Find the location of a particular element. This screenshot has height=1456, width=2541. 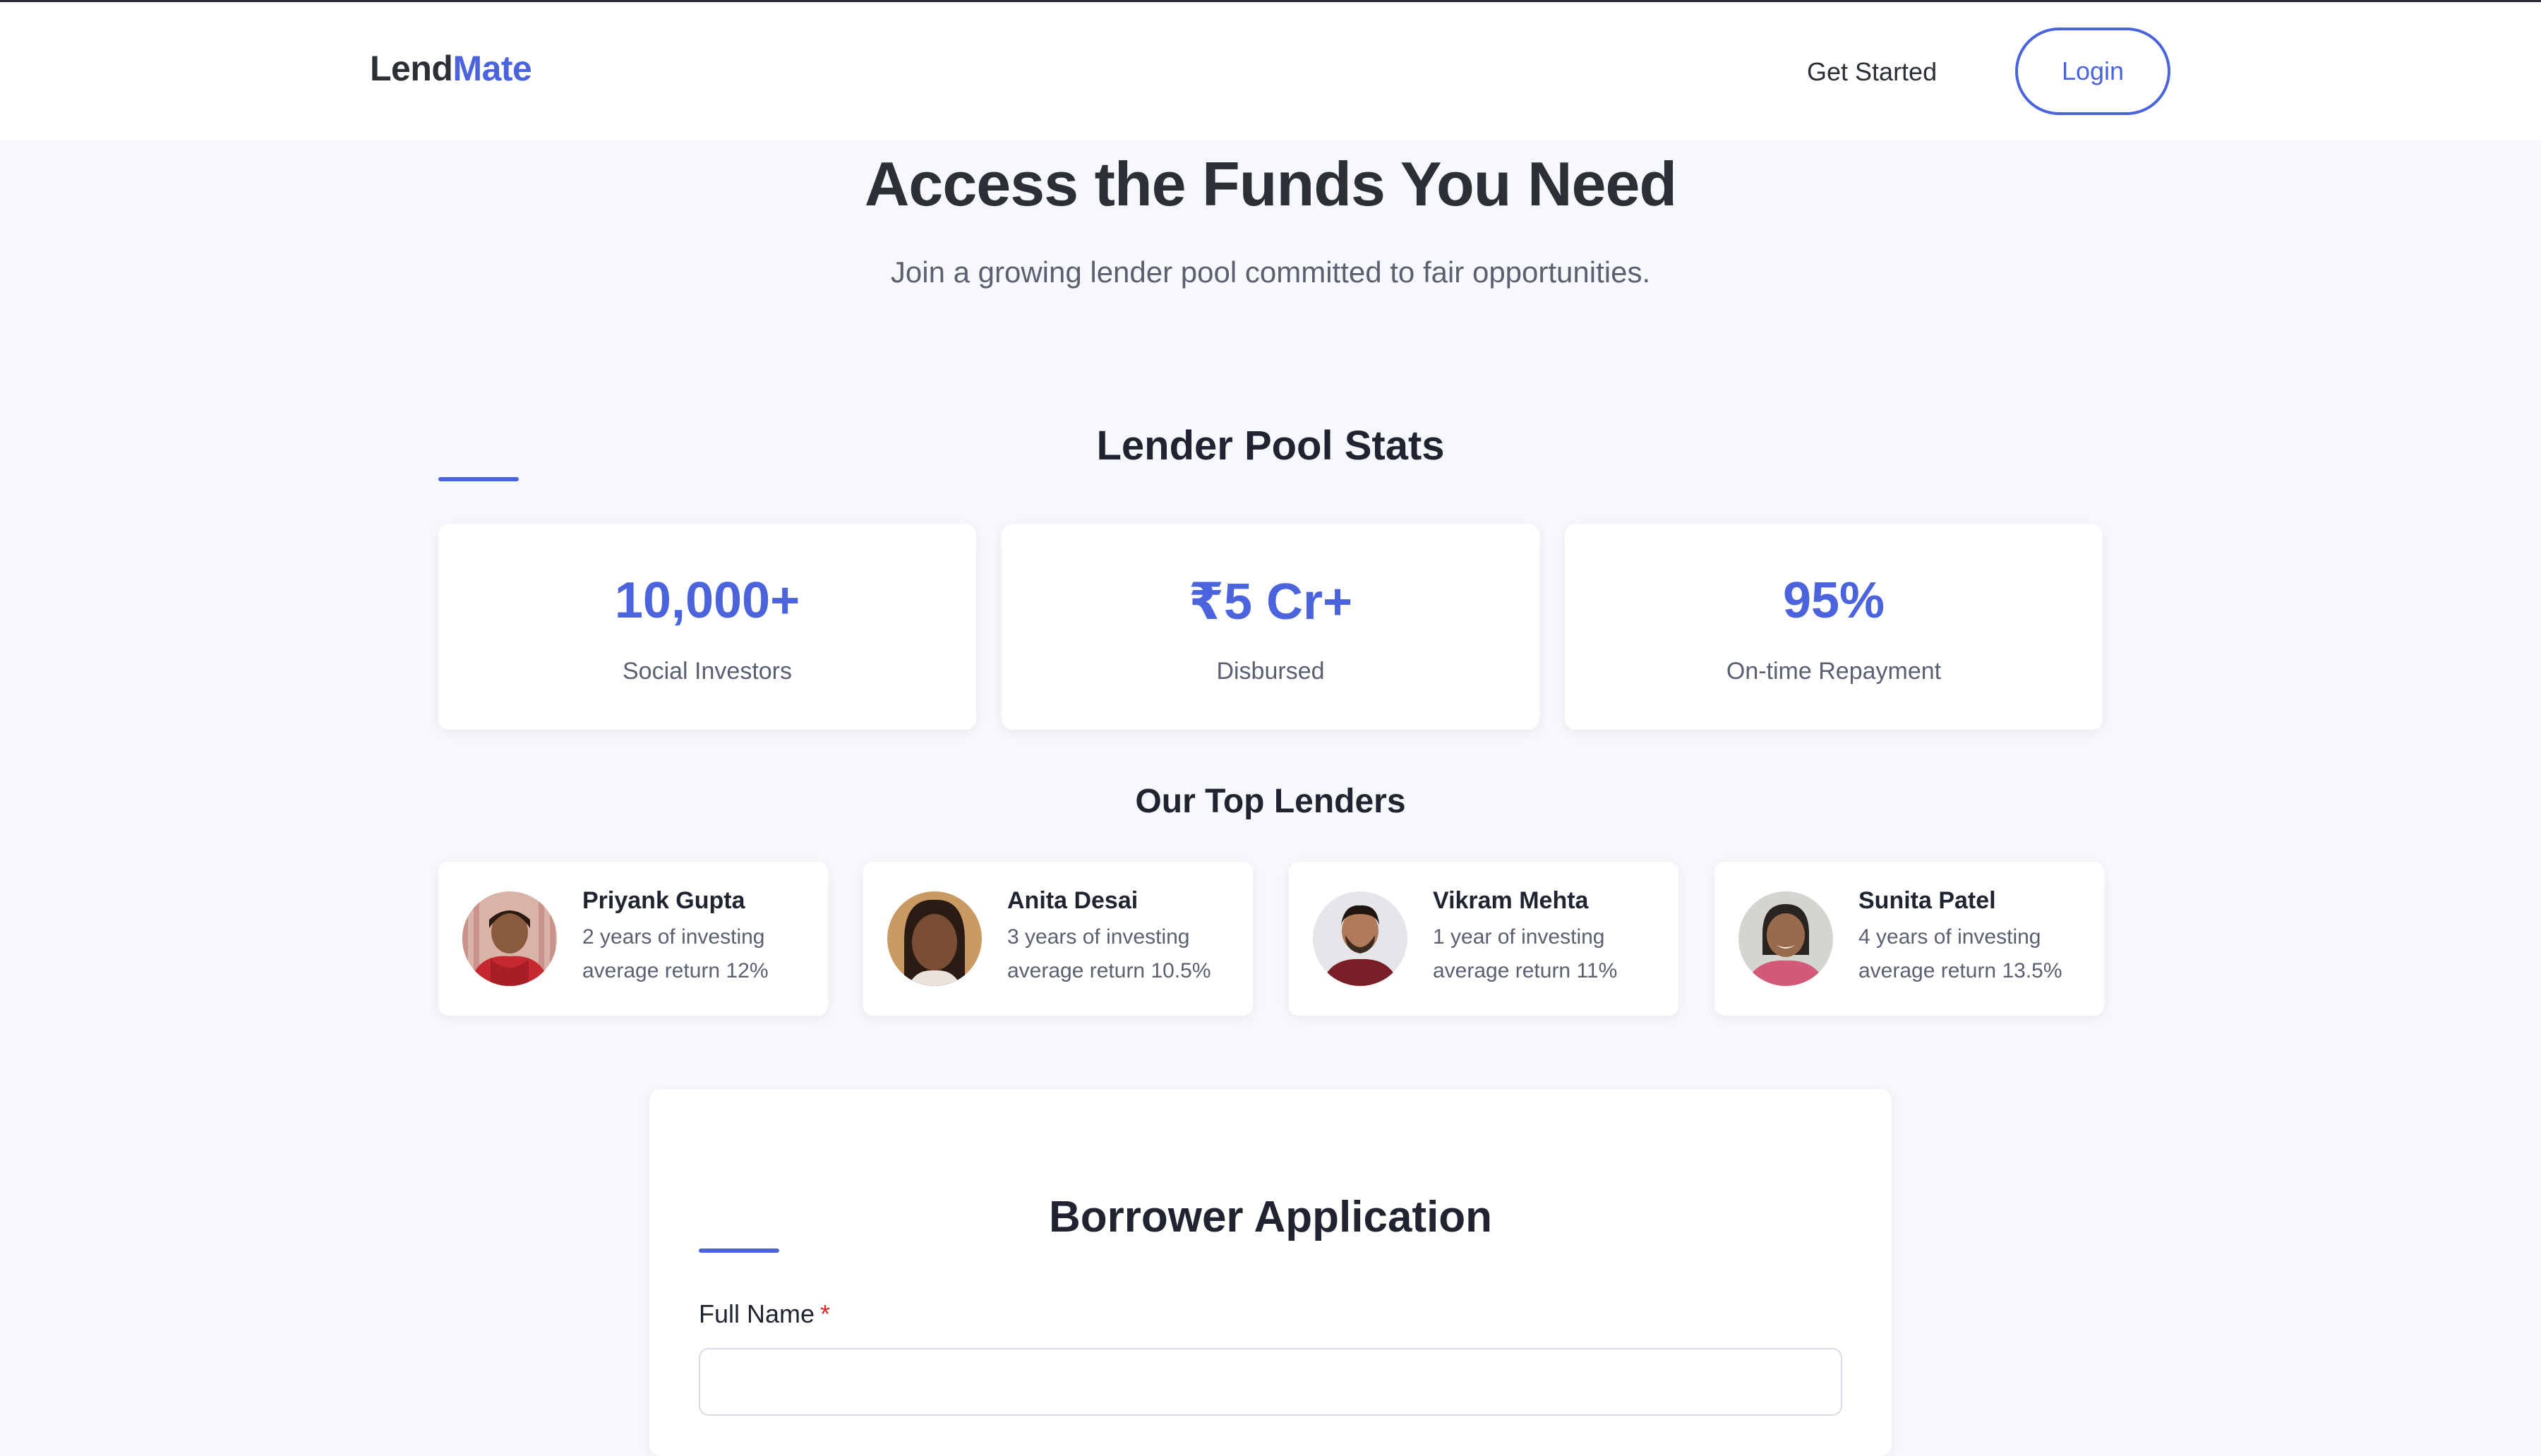

required-asterisk: * is located at coordinates (825, 1313).